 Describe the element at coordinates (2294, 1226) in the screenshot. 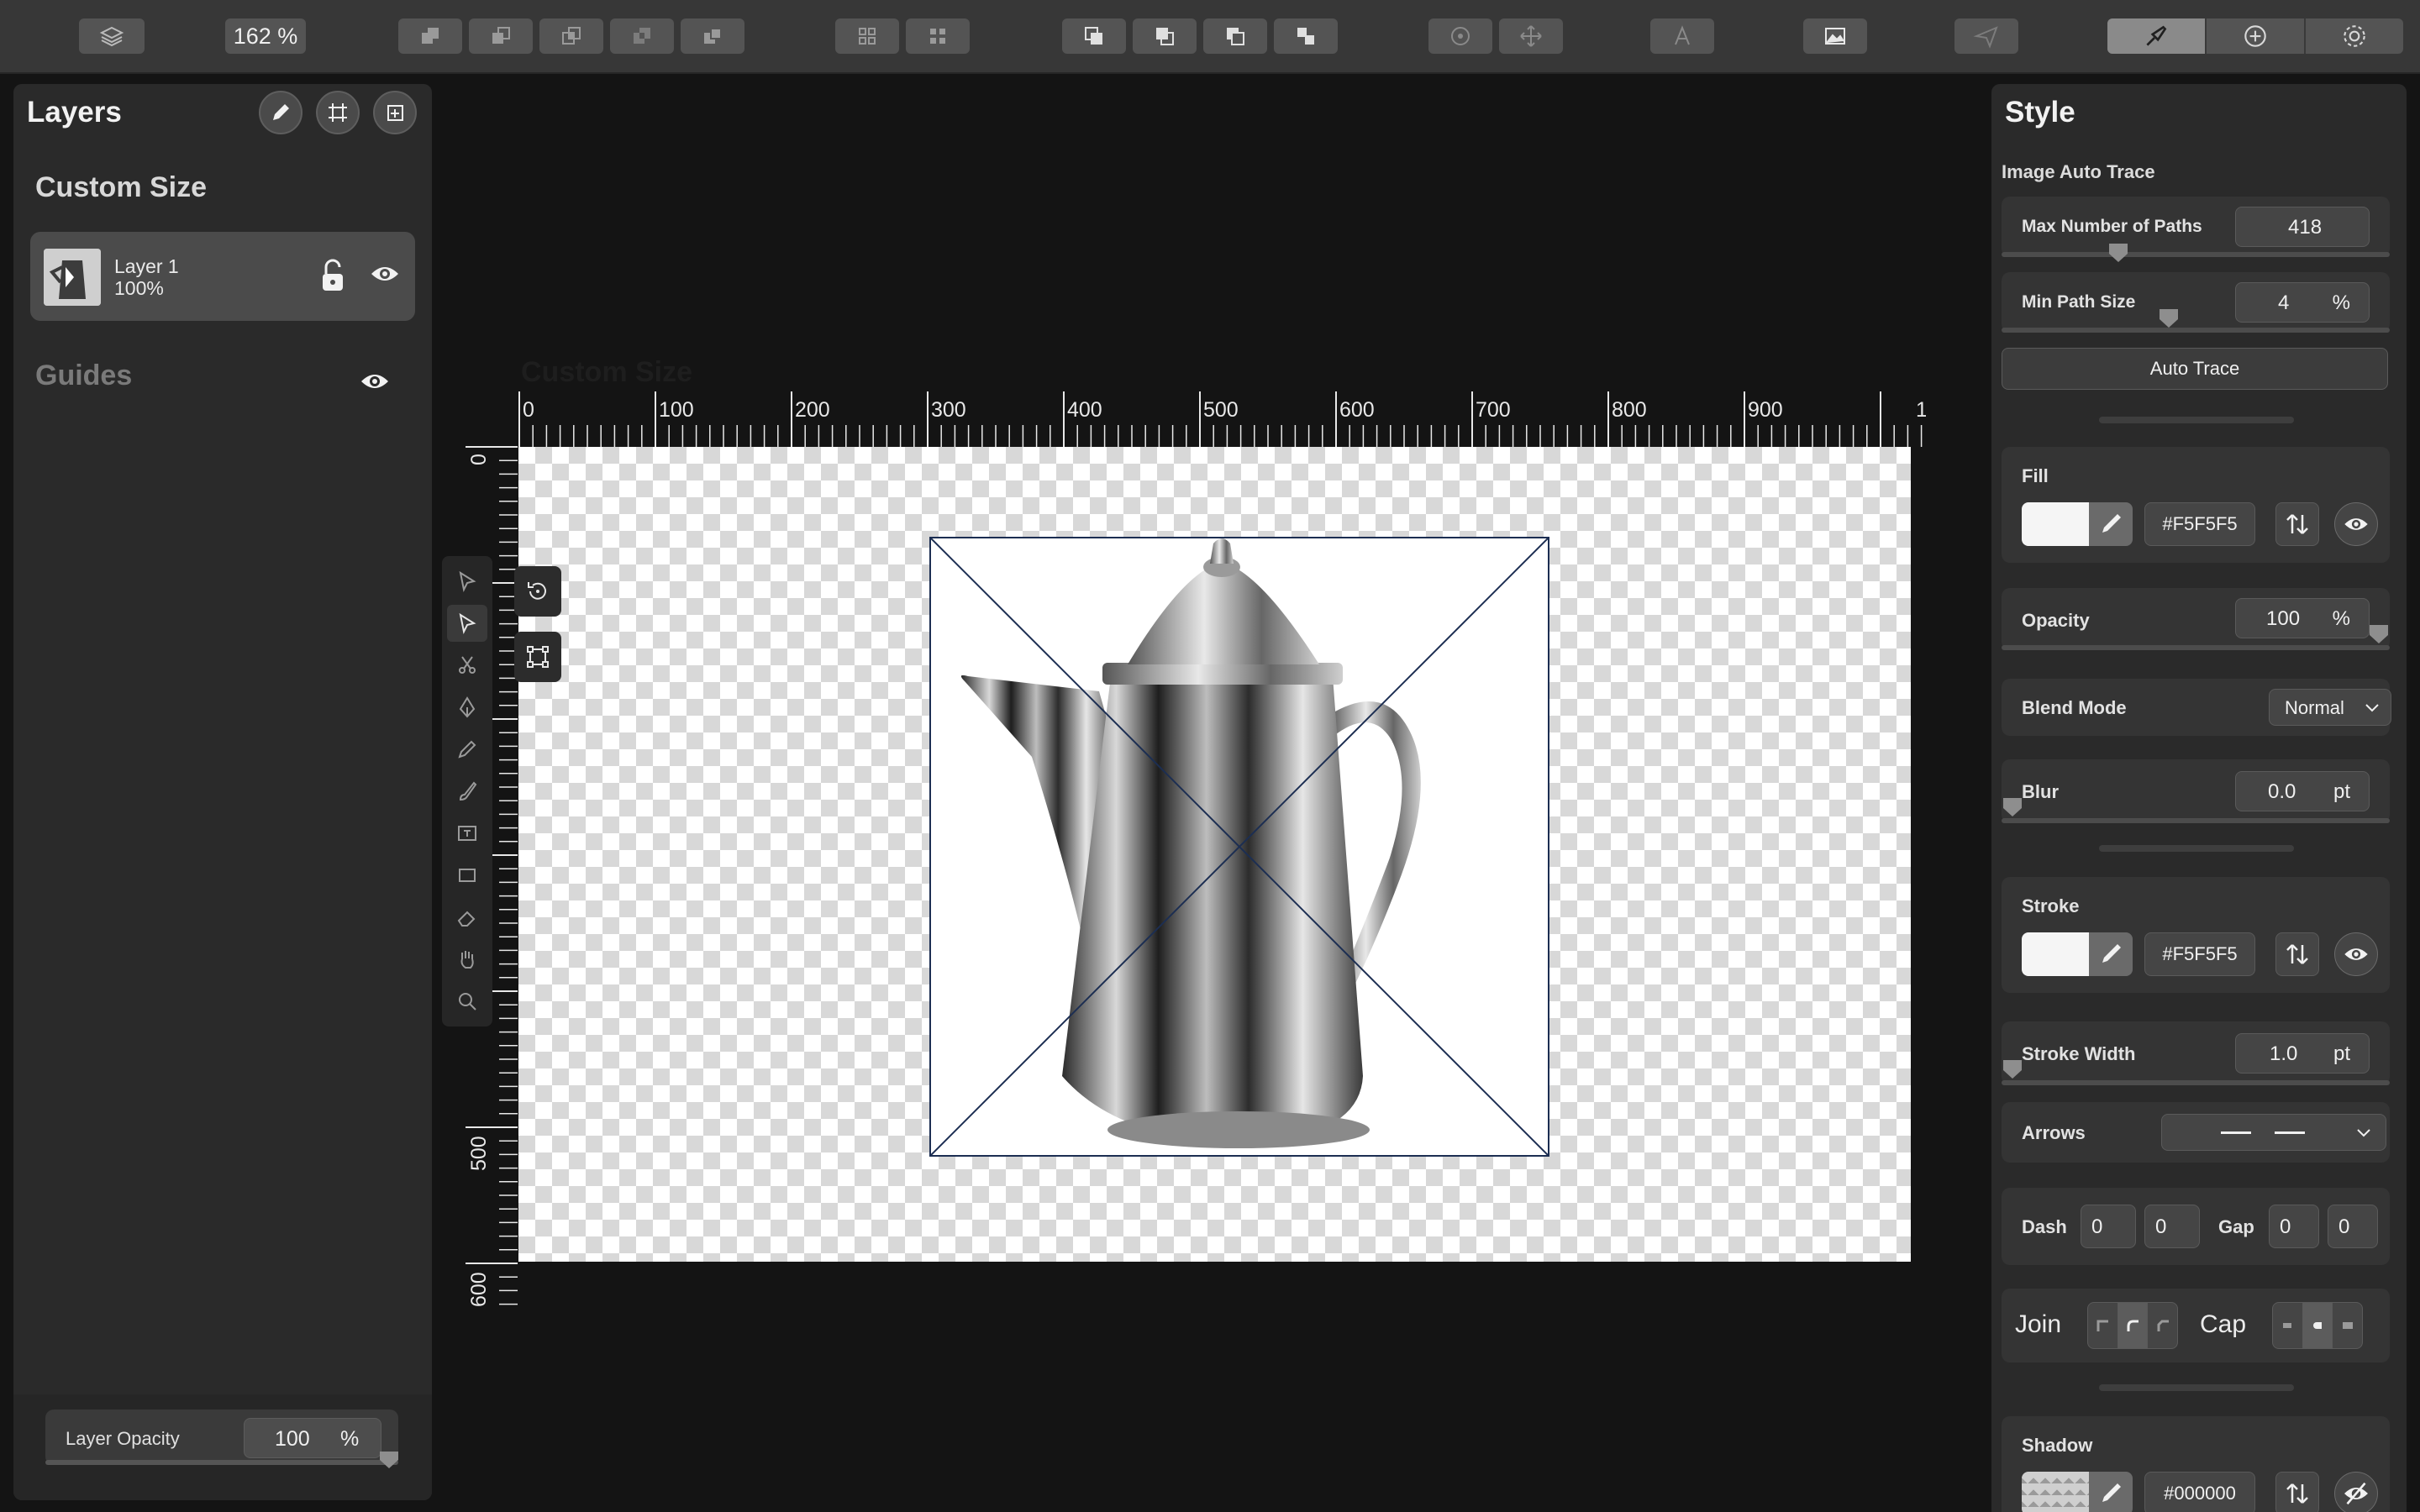

I see `gap-input-1: 0` at that location.